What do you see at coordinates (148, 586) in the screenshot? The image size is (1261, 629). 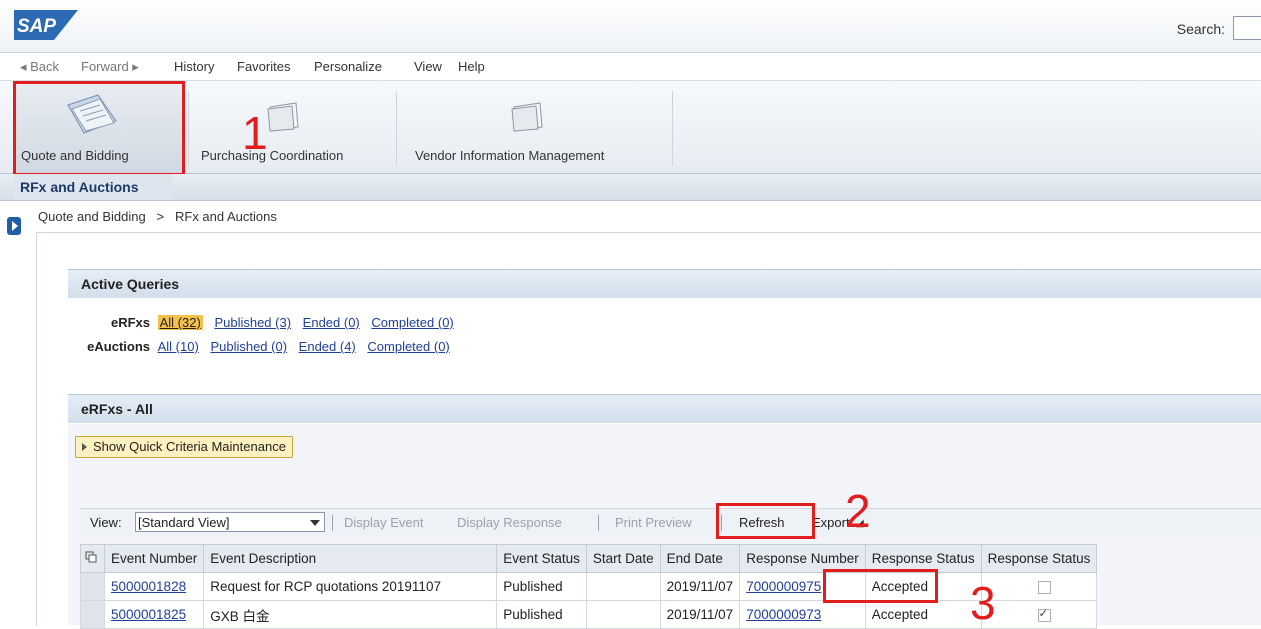 I see `event-number-link: 5000001828` at bounding box center [148, 586].